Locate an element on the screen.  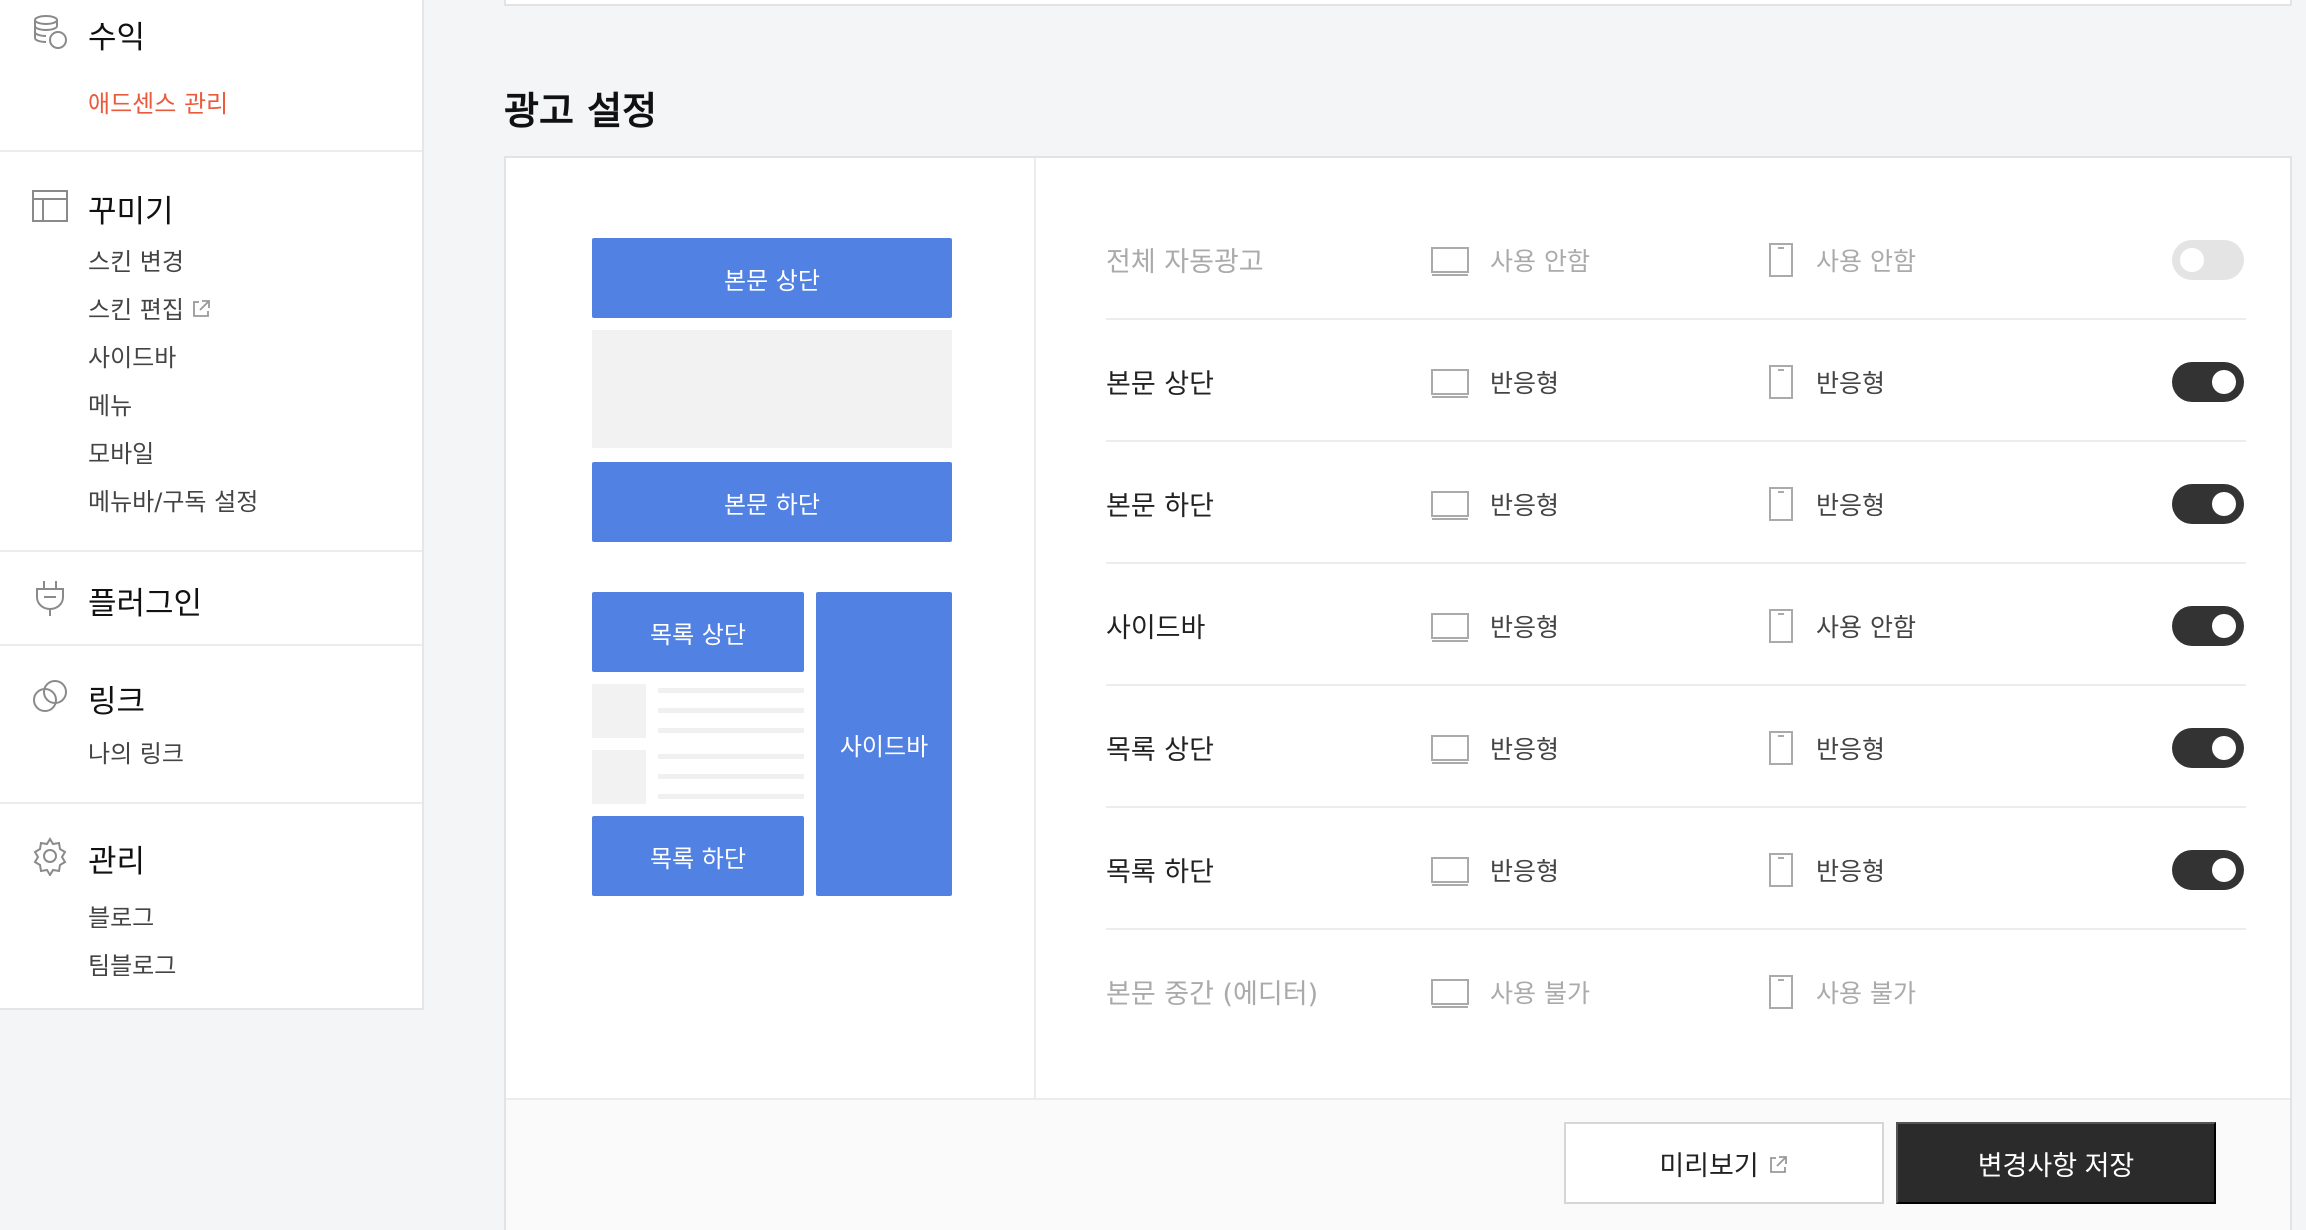
sidebar-item-blog: 블로그 is located at coordinates (121, 915).